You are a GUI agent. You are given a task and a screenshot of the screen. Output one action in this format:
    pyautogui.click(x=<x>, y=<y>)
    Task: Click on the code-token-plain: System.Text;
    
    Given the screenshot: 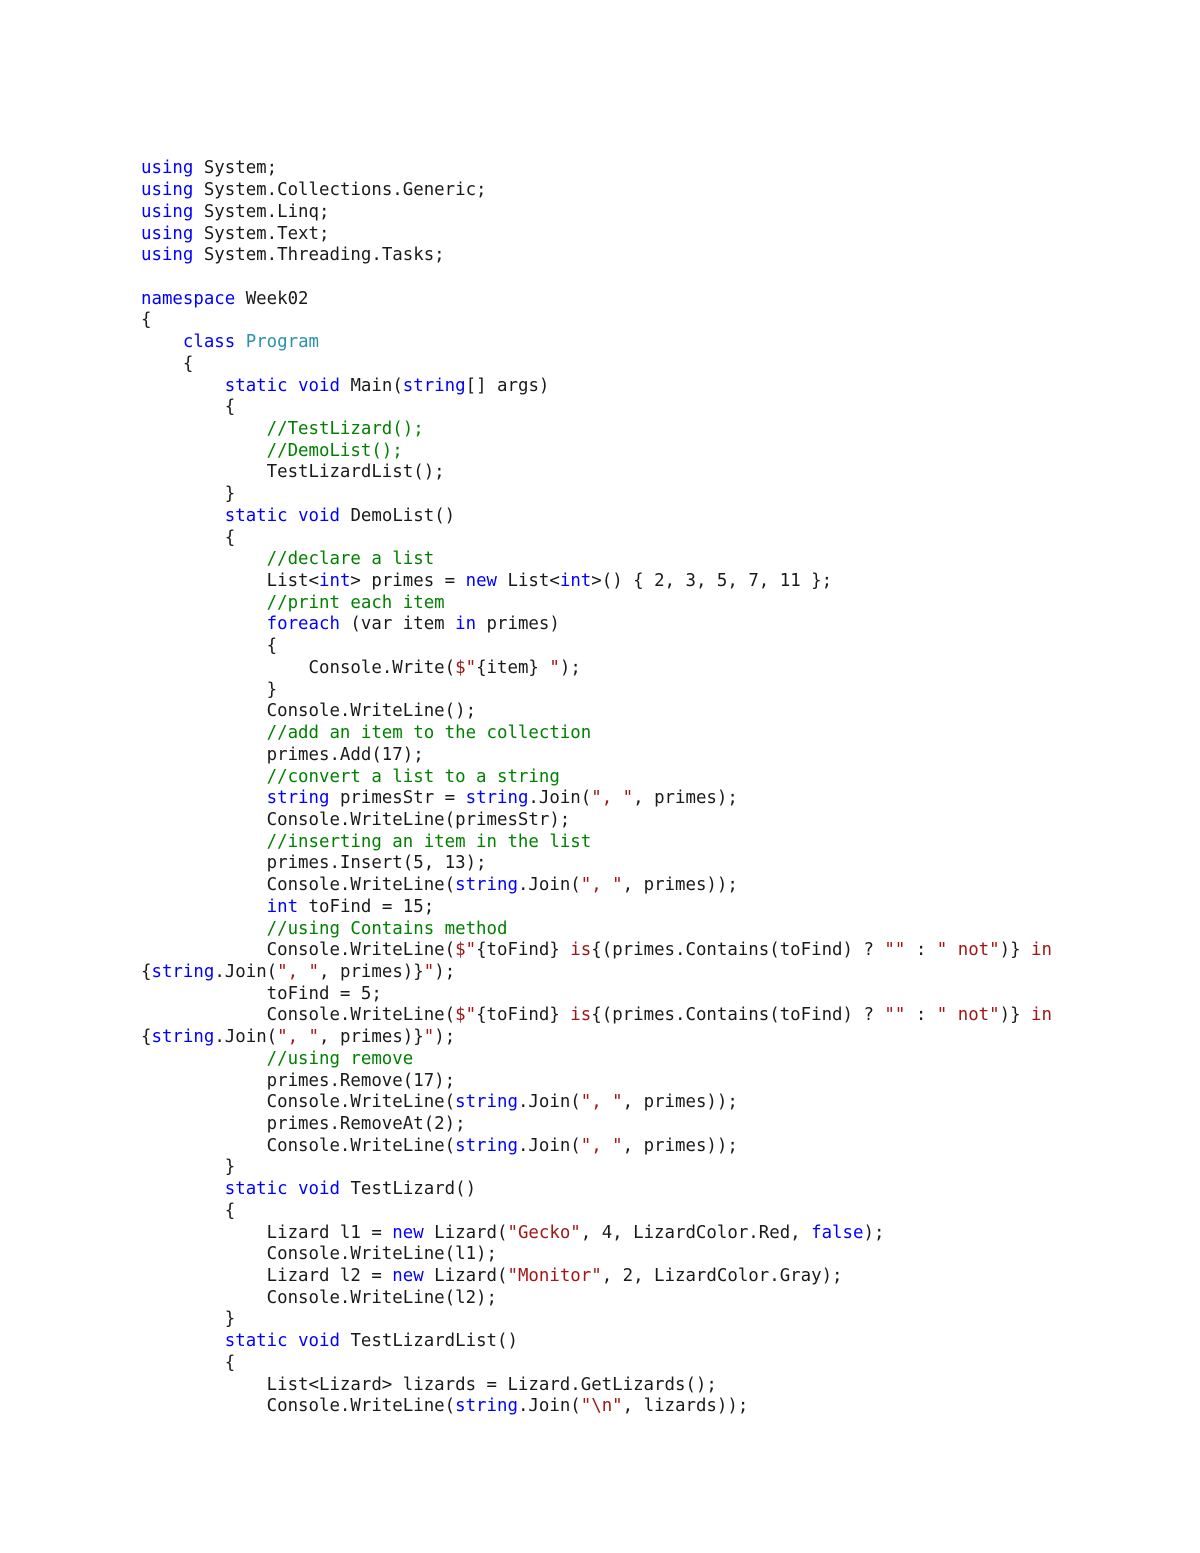 What is the action you would take?
    pyautogui.click(x=261, y=233)
    